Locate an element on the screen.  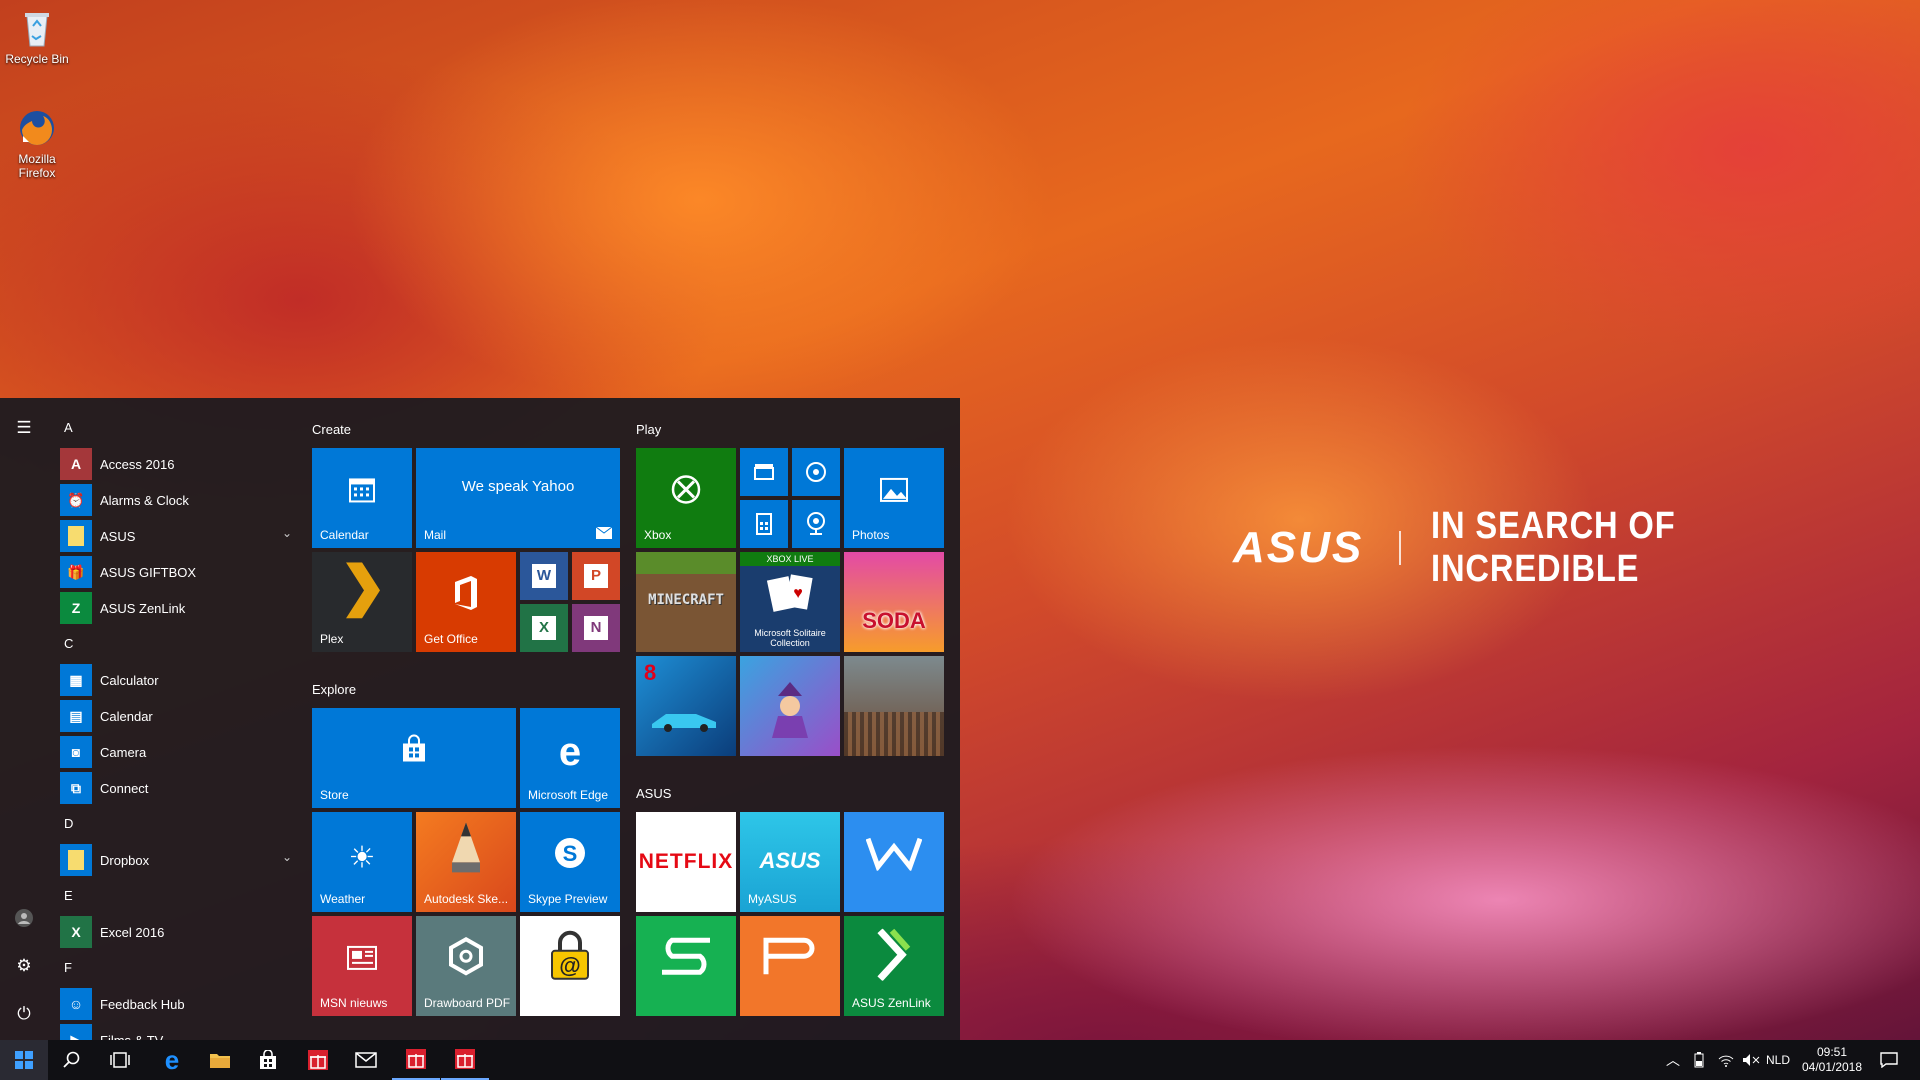
giftbox-taskbar-icon is located at coordinates (318, 1060).